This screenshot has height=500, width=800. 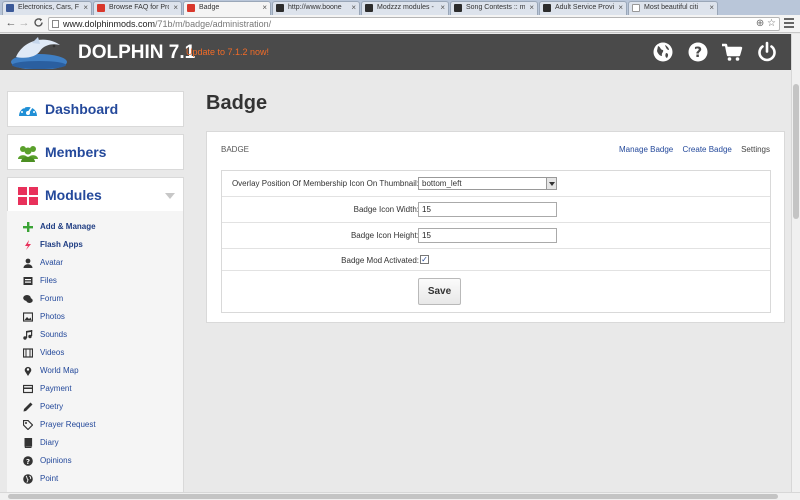 What do you see at coordinates (28, 425) in the screenshot?
I see `tag-icon` at bounding box center [28, 425].